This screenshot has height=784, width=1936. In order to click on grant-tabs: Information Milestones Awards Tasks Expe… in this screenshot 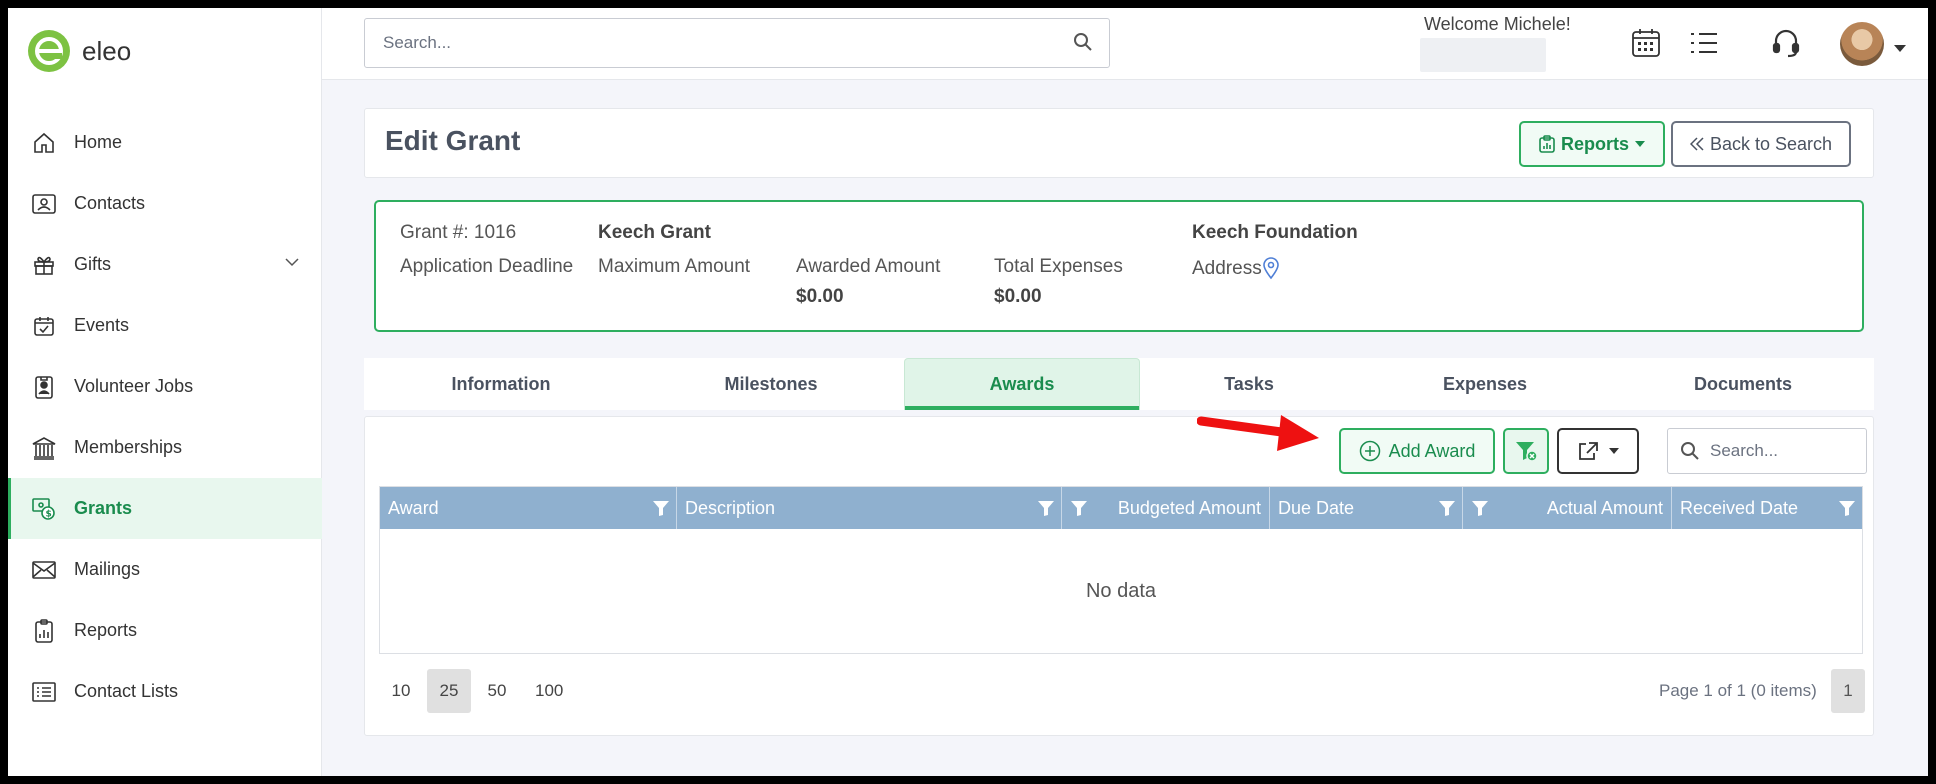, I will do `click(1119, 384)`.